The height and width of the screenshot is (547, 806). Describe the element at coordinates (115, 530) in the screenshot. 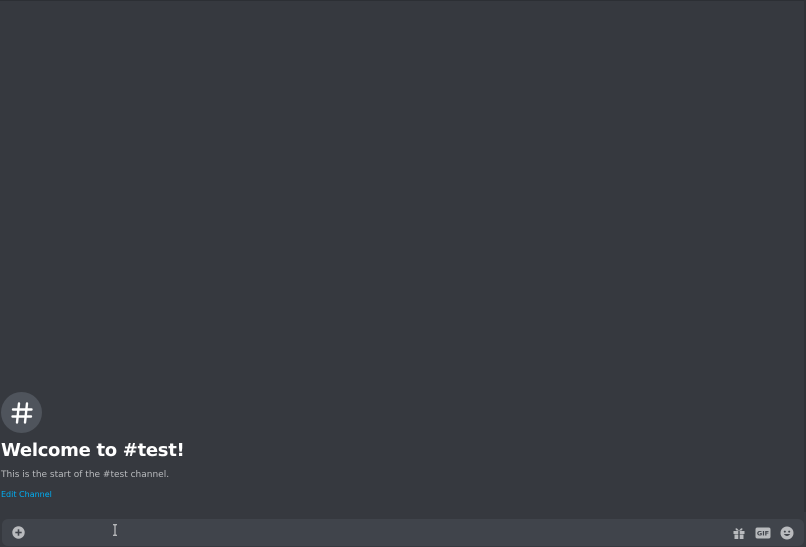

I see `text-cursor-icon` at that location.